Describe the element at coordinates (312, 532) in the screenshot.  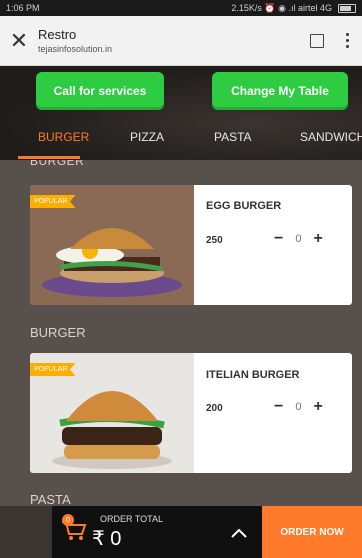
I see `order-now-button: ORDER NOW` at that location.